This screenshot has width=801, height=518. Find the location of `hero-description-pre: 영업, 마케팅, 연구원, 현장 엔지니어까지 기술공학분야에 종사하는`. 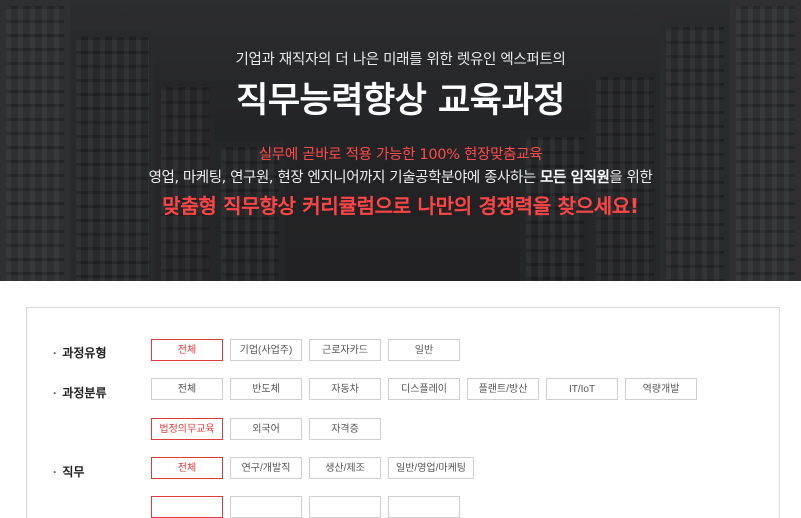

hero-description-pre: 영업, 마케팅, 연구원, 현장 엔지니어까지 기술공학분야에 종사하는 is located at coordinates (344, 178).